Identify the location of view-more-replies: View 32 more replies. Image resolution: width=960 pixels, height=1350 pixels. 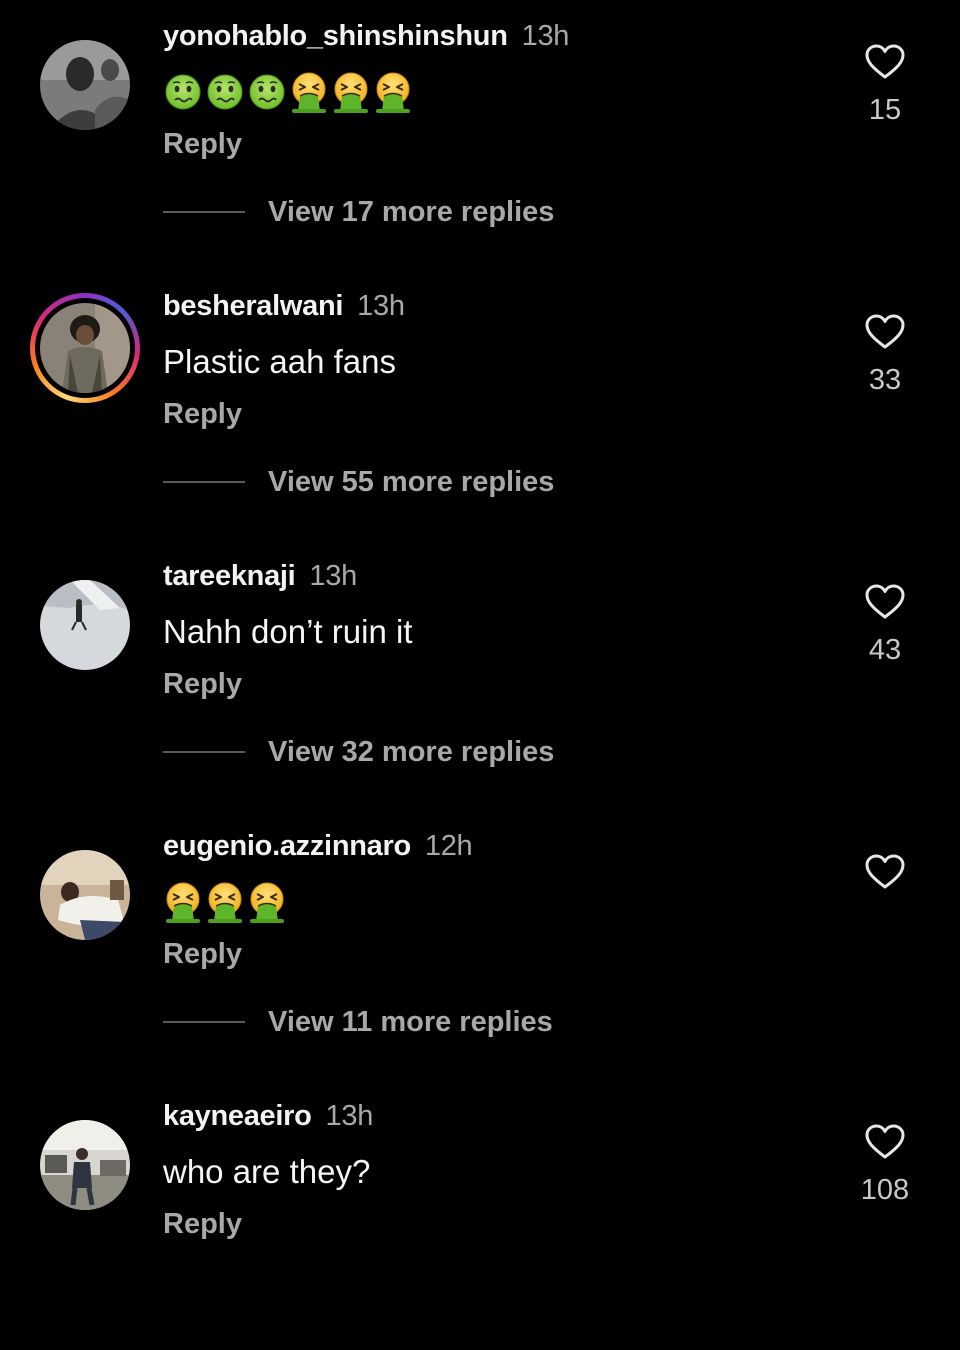
(358, 752).